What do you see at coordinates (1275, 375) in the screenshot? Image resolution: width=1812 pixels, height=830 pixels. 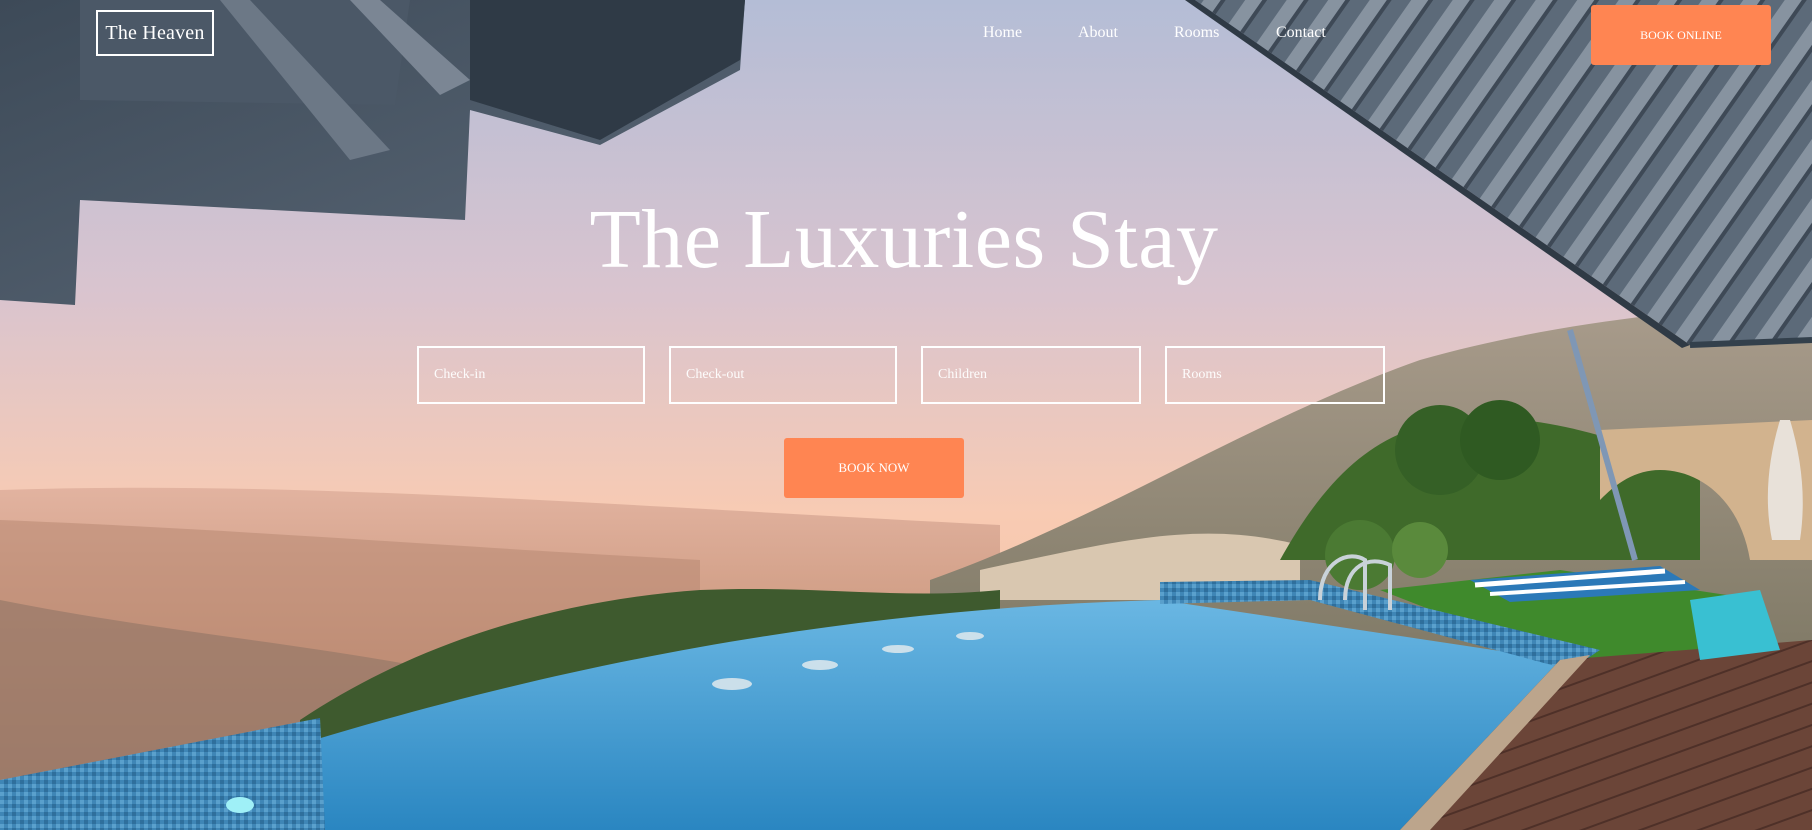 I see `rooms-field` at bounding box center [1275, 375].